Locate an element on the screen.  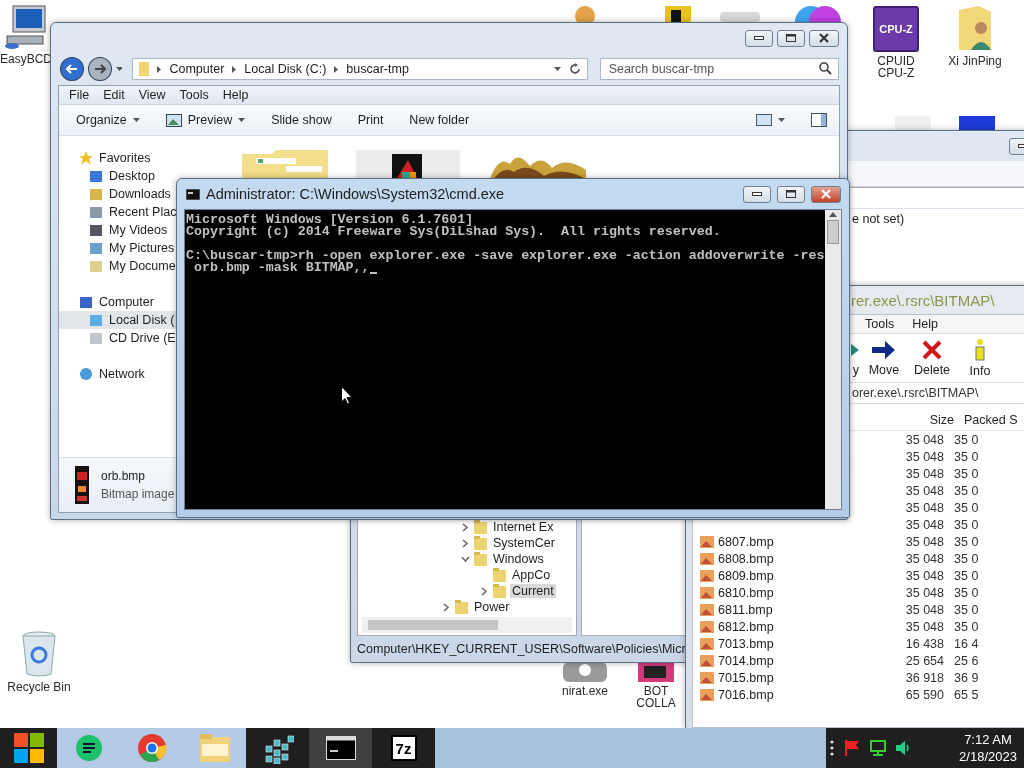
file-name: 6810.bmp is located at coordinates (746, 592).